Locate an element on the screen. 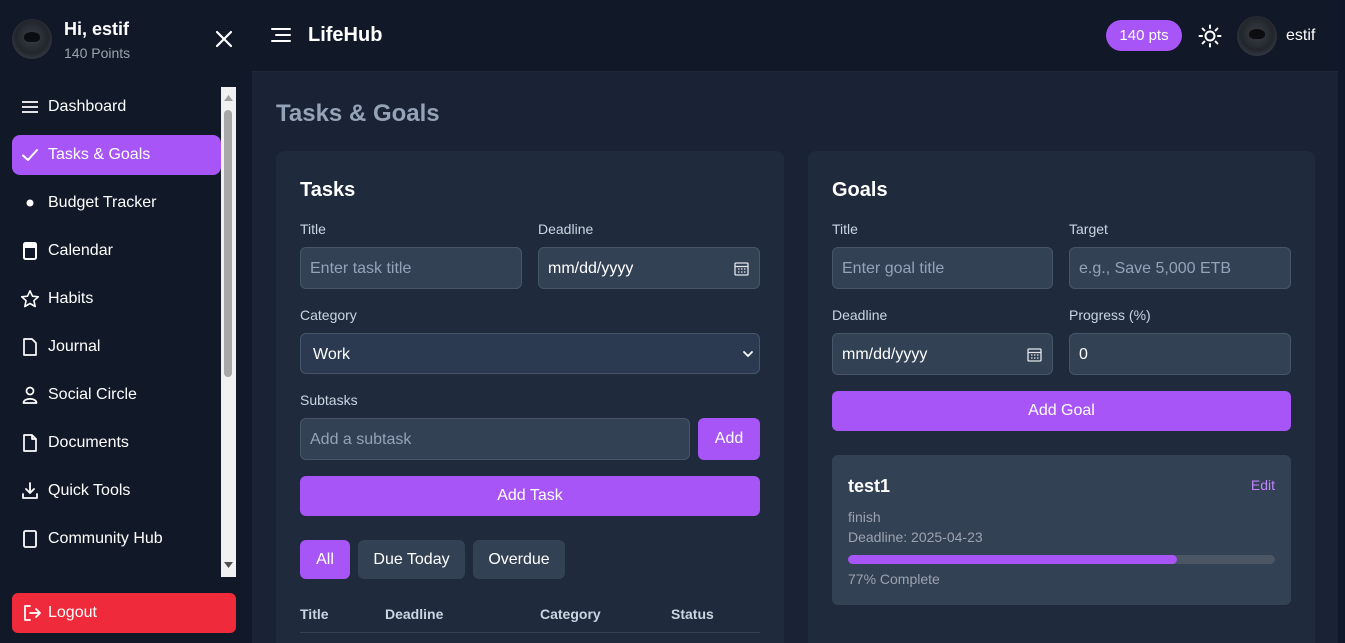 The height and width of the screenshot is (643, 1345). goal-progress-bar is located at coordinates (1061, 559).